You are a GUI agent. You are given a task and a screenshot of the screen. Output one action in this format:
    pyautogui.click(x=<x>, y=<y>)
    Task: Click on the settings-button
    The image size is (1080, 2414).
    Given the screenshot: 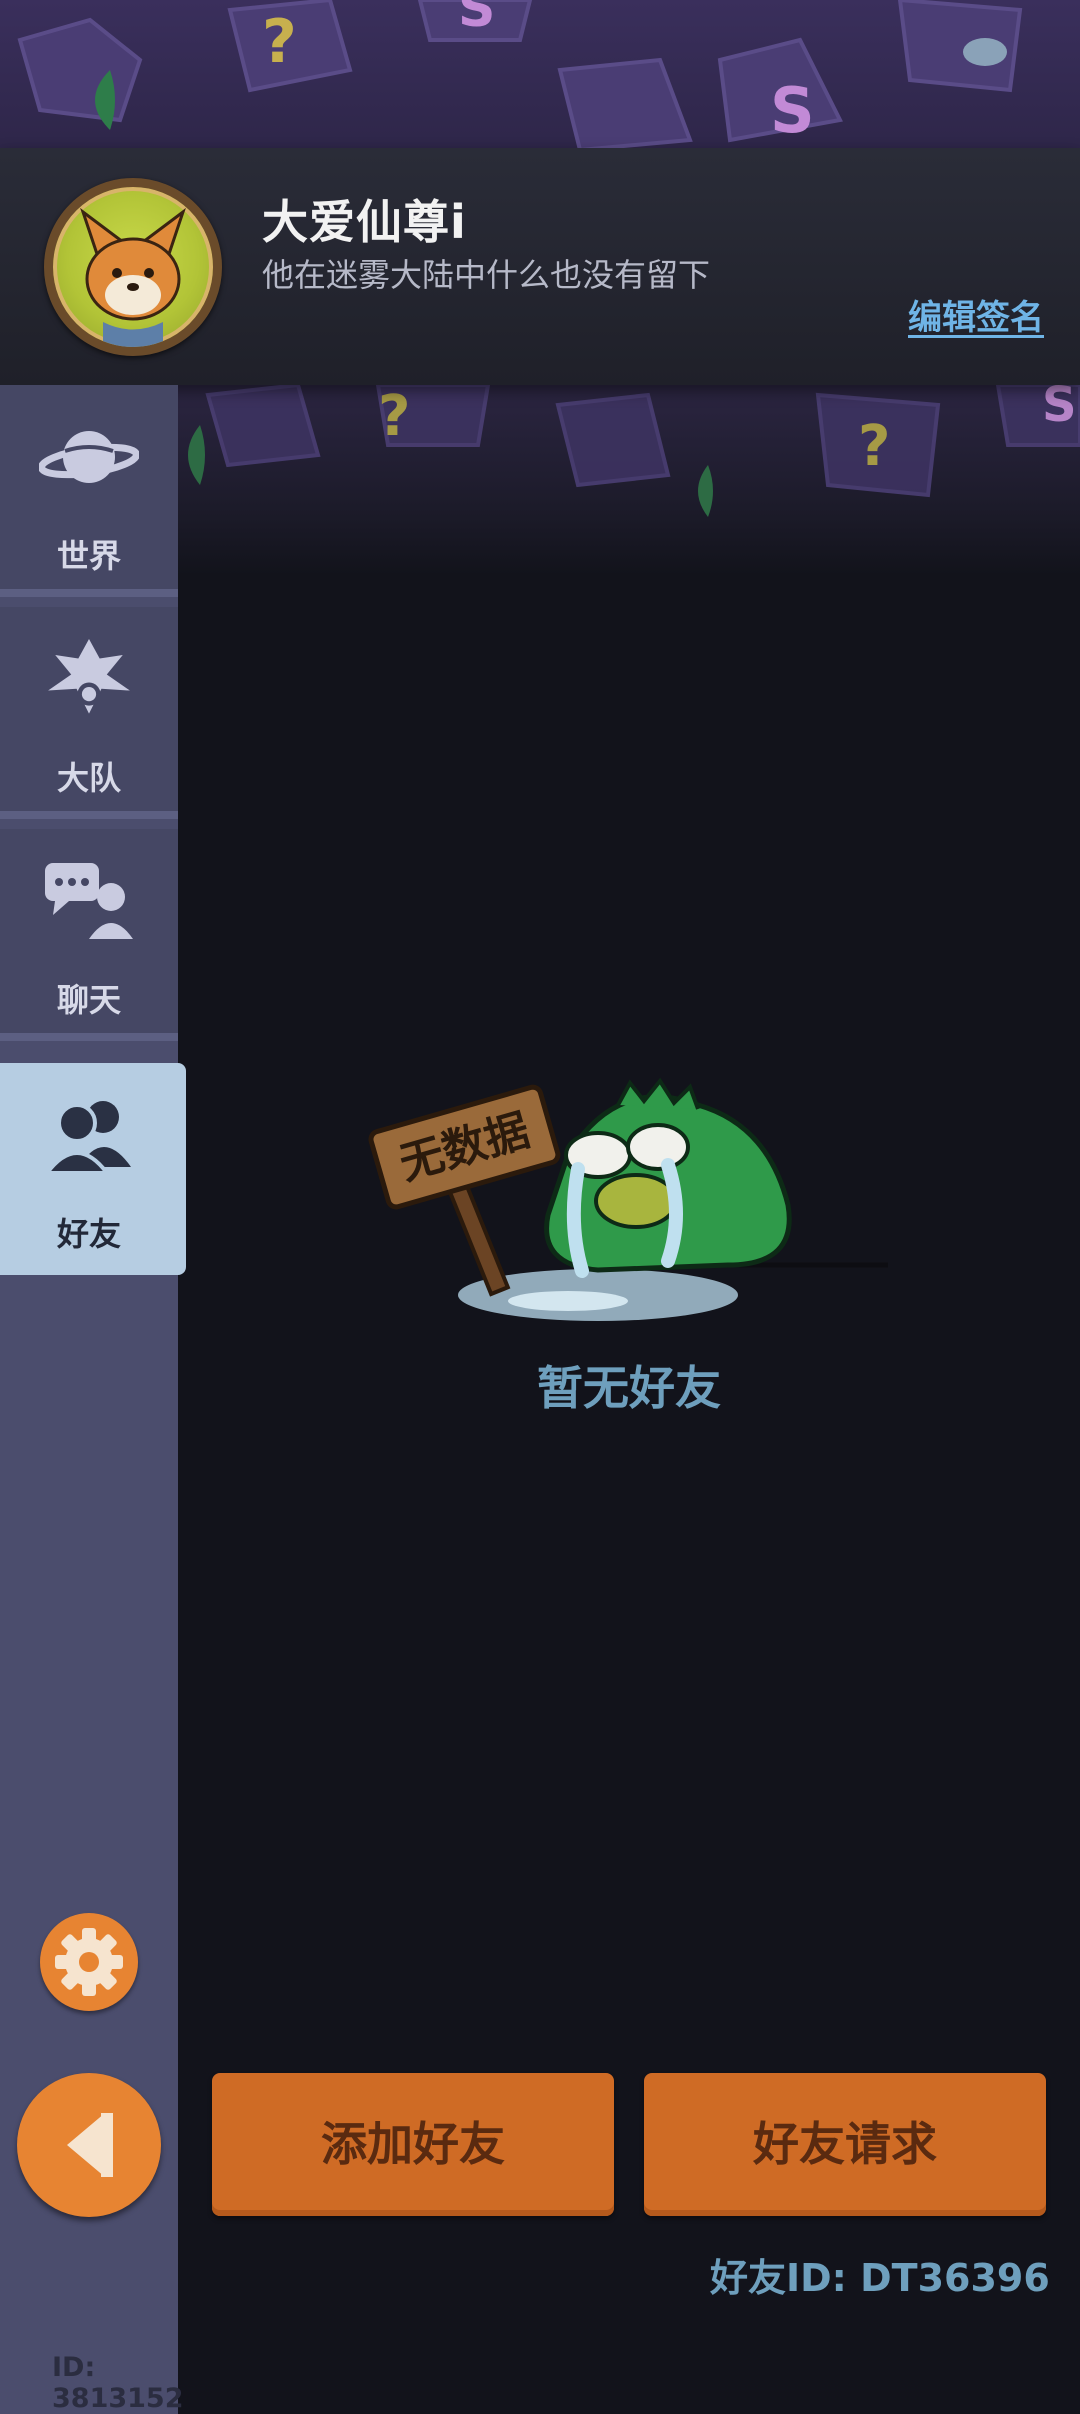 What is the action you would take?
    pyautogui.click(x=89, y=1962)
    